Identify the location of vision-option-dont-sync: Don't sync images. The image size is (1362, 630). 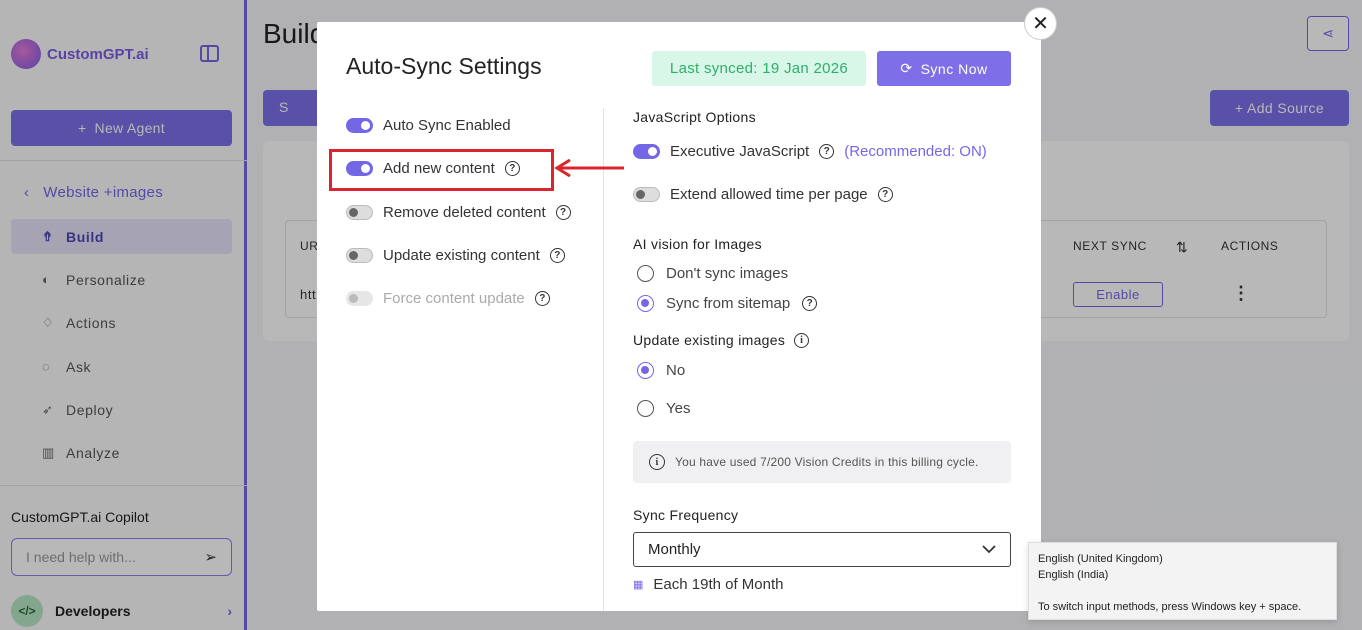
(712, 273).